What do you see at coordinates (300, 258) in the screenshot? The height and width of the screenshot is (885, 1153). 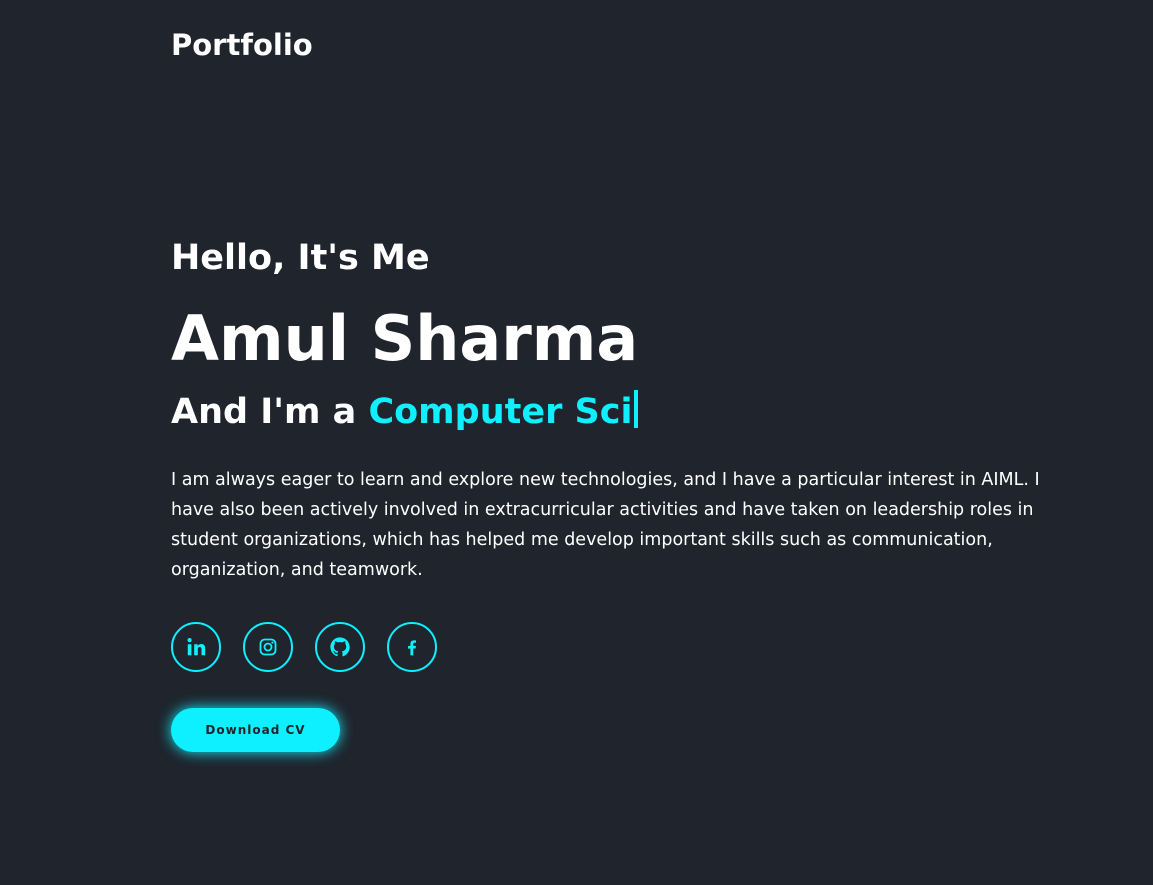 I see `greeting-heading: Hello, It's Me` at bounding box center [300, 258].